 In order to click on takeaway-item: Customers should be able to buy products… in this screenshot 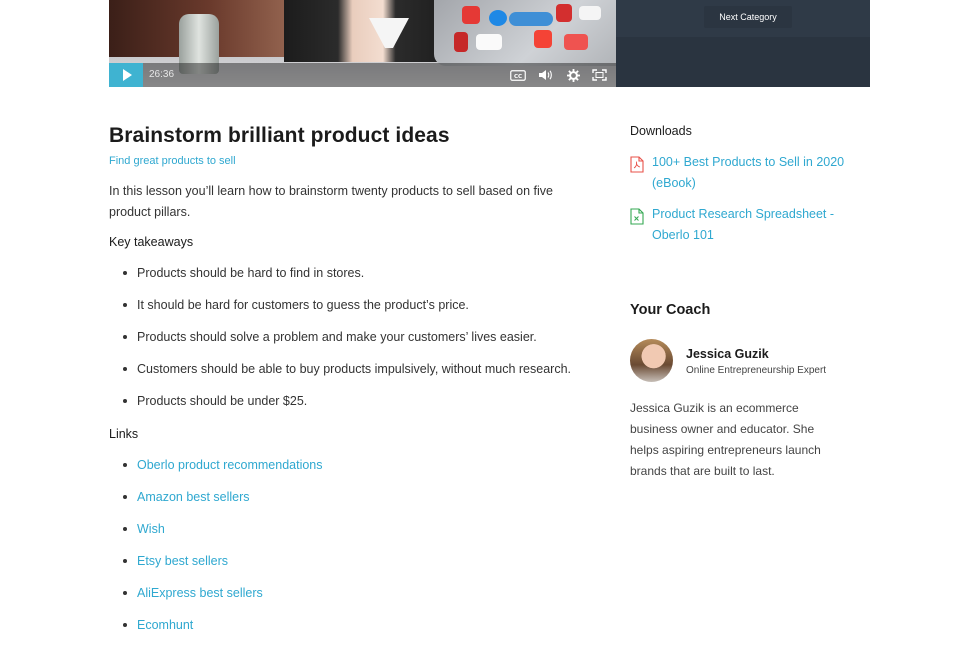, I will do `click(345, 376)`.